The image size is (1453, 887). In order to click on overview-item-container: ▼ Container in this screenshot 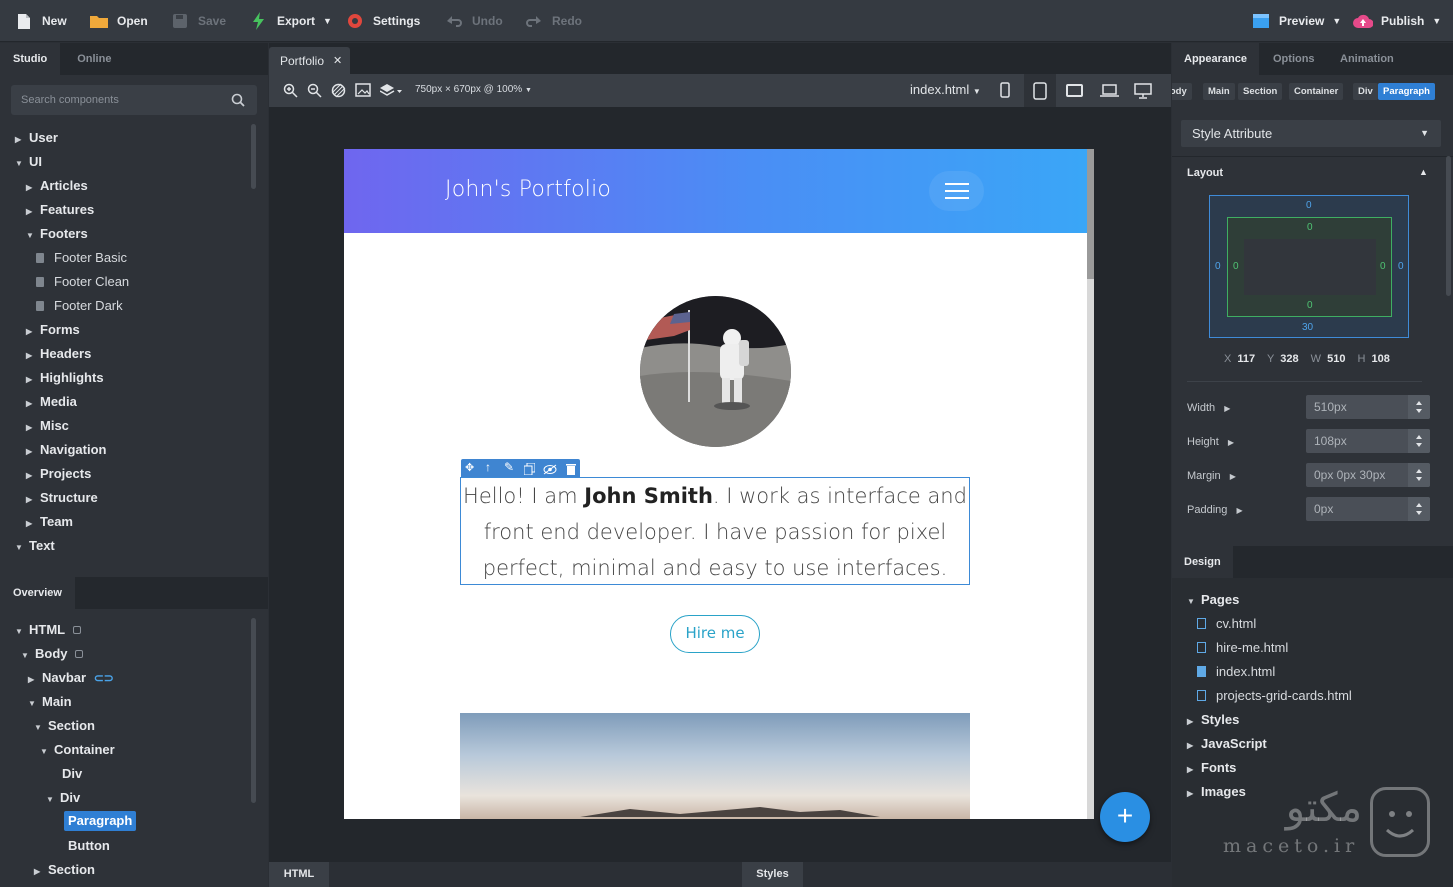, I will do `click(77, 750)`.